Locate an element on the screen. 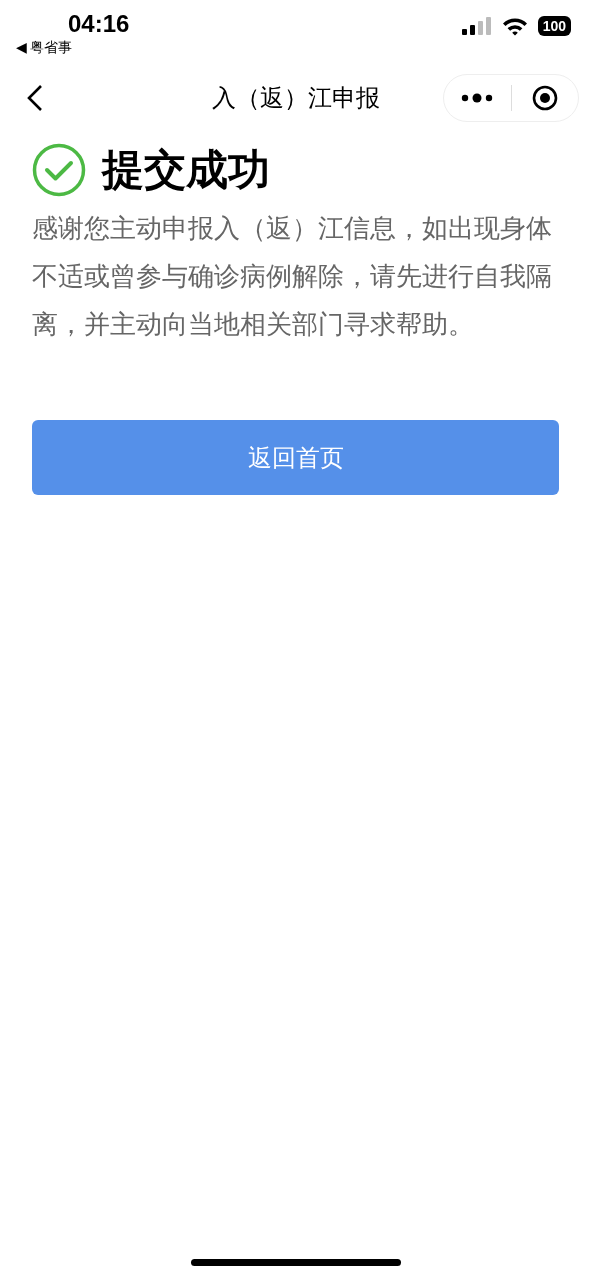 The height and width of the screenshot is (1280, 591). result-message: 感谢您主动申报入（返）江信息，如出现身体不适或曾参与确诊病例解除，请先进行自我隔离，并主动向当地相关部门寻求帮助。 is located at coordinates (292, 276).